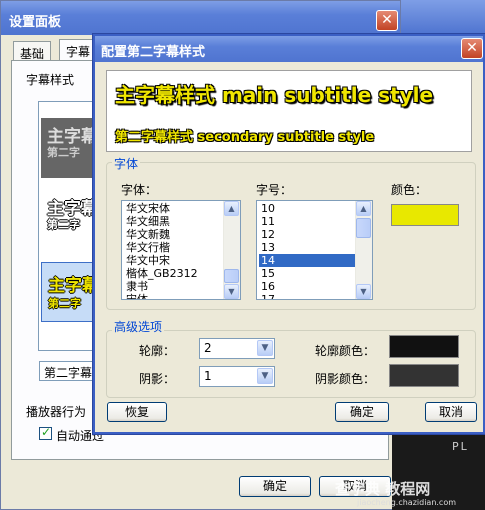  What do you see at coordinates (147, 260) in the screenshot?
I see `font-option: 华文中宋` at bounding box center [147, 260].